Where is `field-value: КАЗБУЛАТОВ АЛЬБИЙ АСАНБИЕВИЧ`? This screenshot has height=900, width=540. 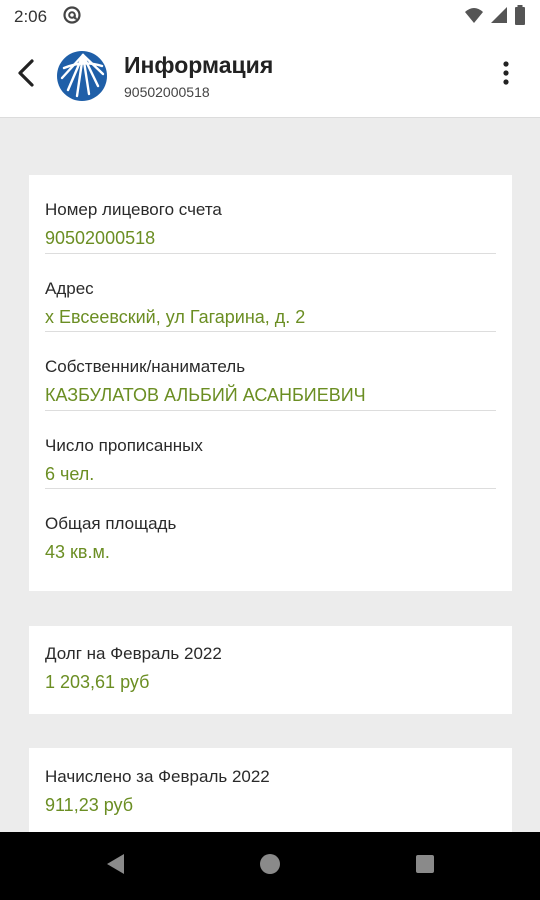 field-value: КАЗБУЛАТОВ АЛЬБИЙ АСАНБИЕВИЧ is located at coordinates (205, 395).